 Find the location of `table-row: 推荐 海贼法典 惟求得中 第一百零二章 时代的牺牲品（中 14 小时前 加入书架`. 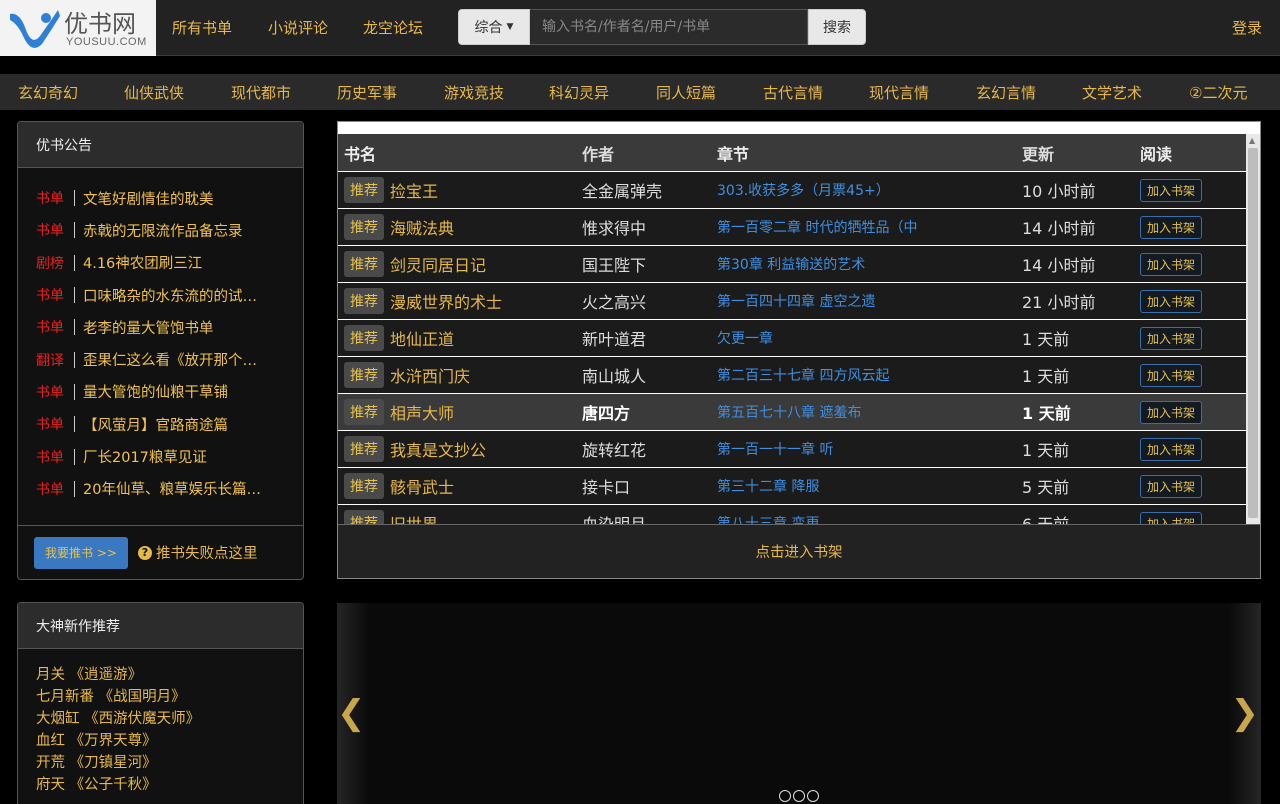

table-row: 推荐 海贼法典 惟求得中 第一百零二章 时代的牺牲品（中 14 小时前 加入书架 is located at coordinates (793, 226).